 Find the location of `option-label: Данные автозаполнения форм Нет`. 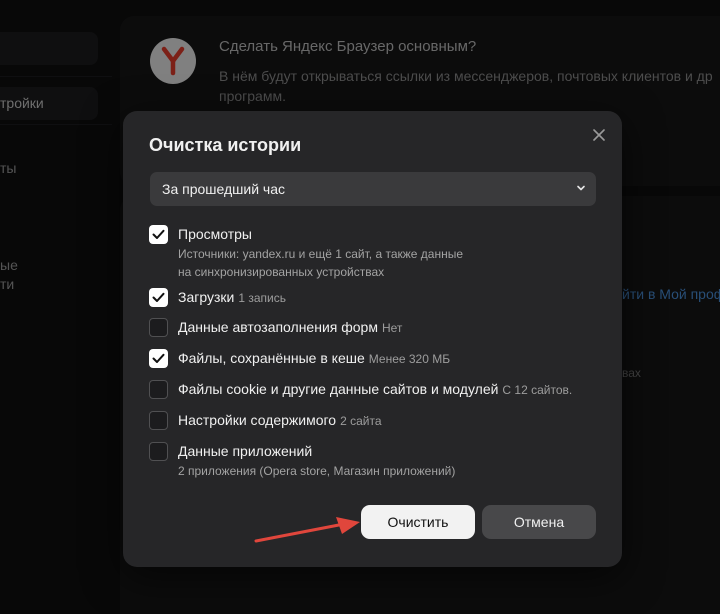

option-label: Данные автозаполнения форм Нет is located at coordinates (290, 327).